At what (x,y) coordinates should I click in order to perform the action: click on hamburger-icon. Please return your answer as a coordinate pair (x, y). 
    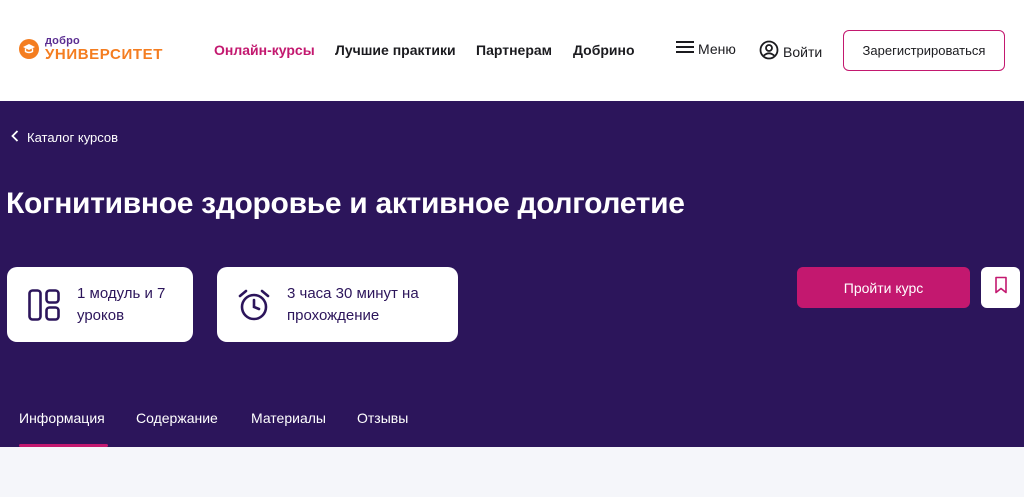
    Looking at the image, I should click on (685, 48).